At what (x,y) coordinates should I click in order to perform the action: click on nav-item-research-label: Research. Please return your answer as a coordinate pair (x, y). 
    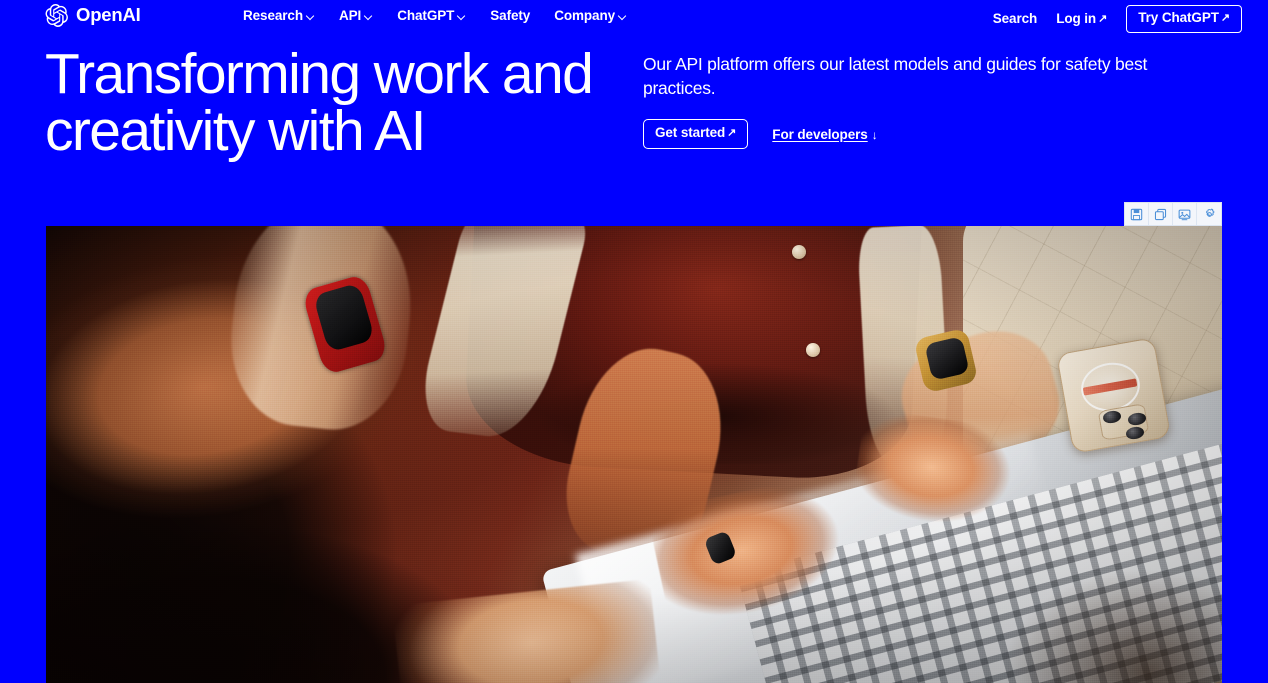
    Looking at the image, I should click on (273, 15).